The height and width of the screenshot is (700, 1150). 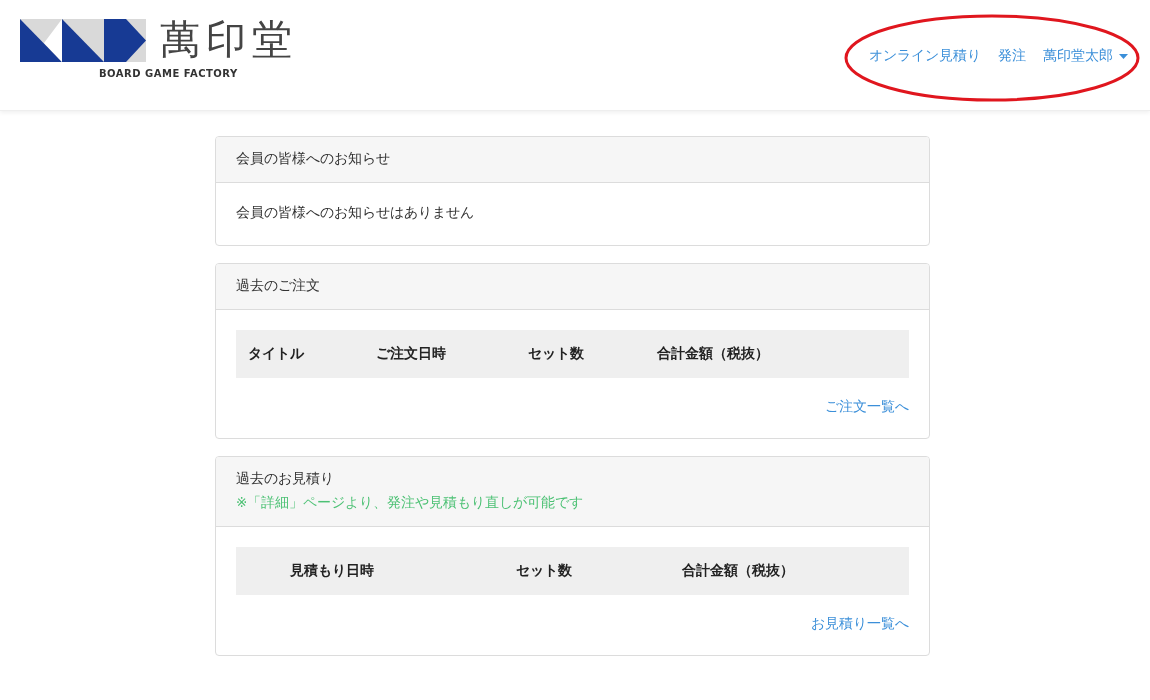 What do you see at coordinates (860, 624) in the screenshot?
I see `list-link: お見積り一覧へ` at bounding box center [860, 624].